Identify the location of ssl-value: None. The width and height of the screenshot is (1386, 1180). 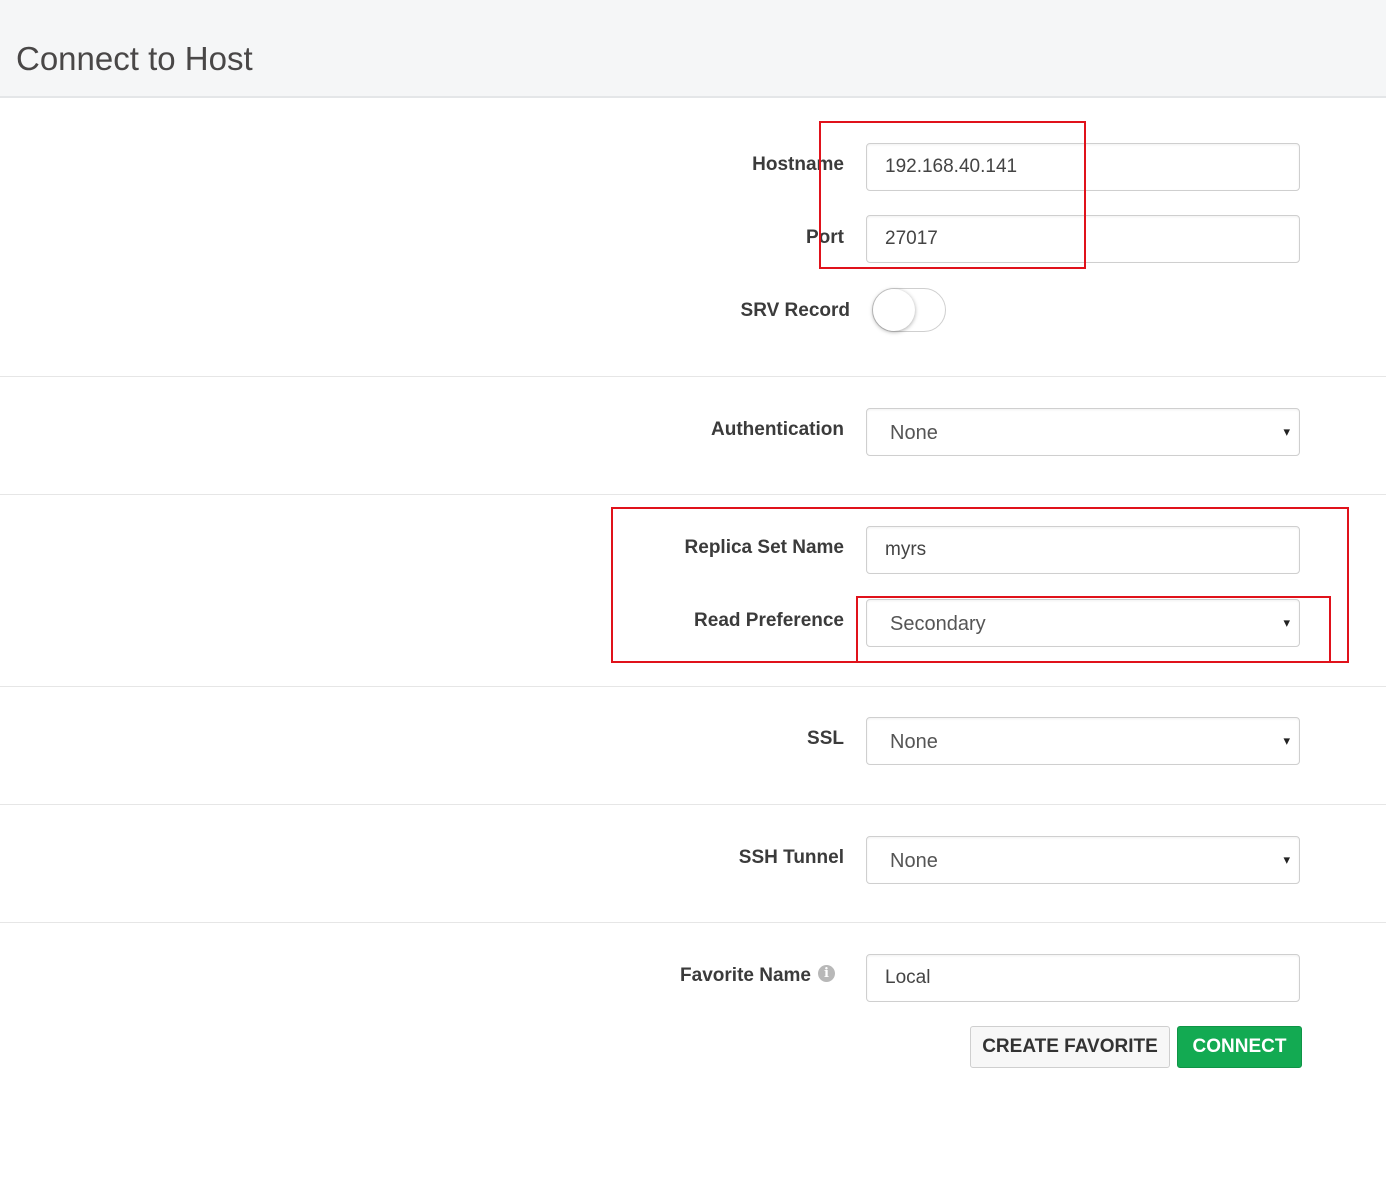
(914, 742).